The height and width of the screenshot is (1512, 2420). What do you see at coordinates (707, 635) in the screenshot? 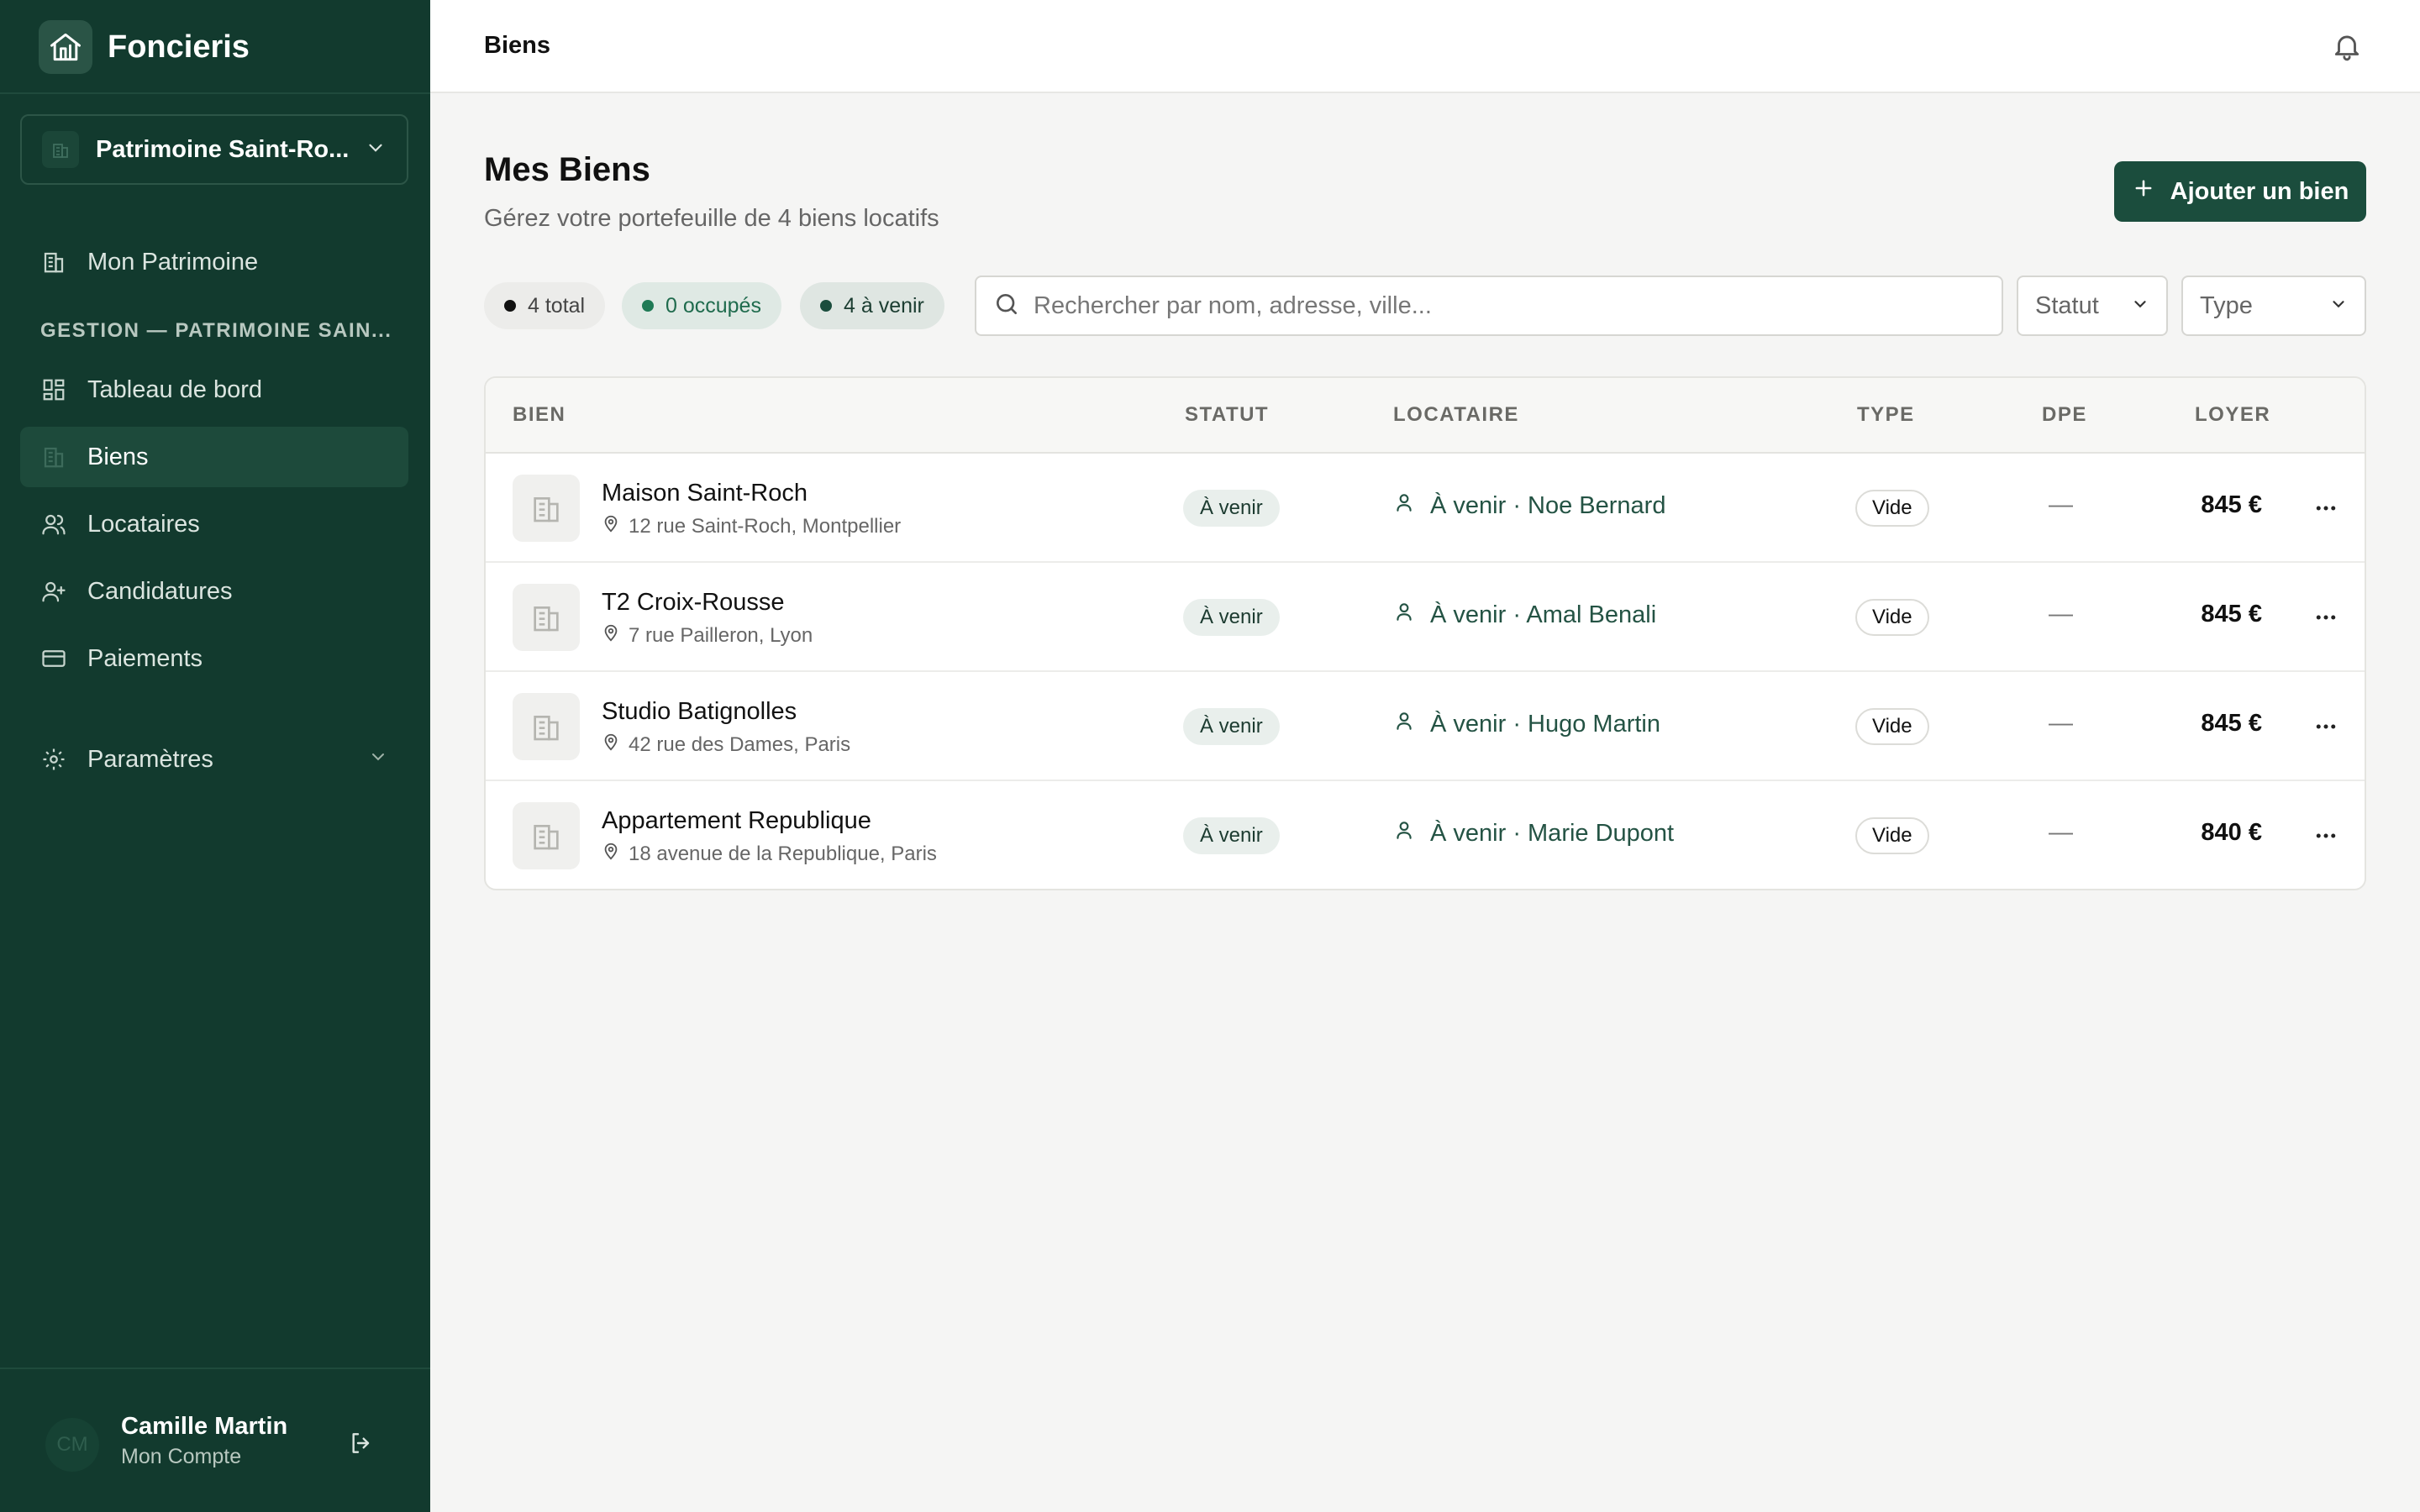
I see `property-address: 7 rue Pailleron, Lyon` at bounding box center [707, 635].